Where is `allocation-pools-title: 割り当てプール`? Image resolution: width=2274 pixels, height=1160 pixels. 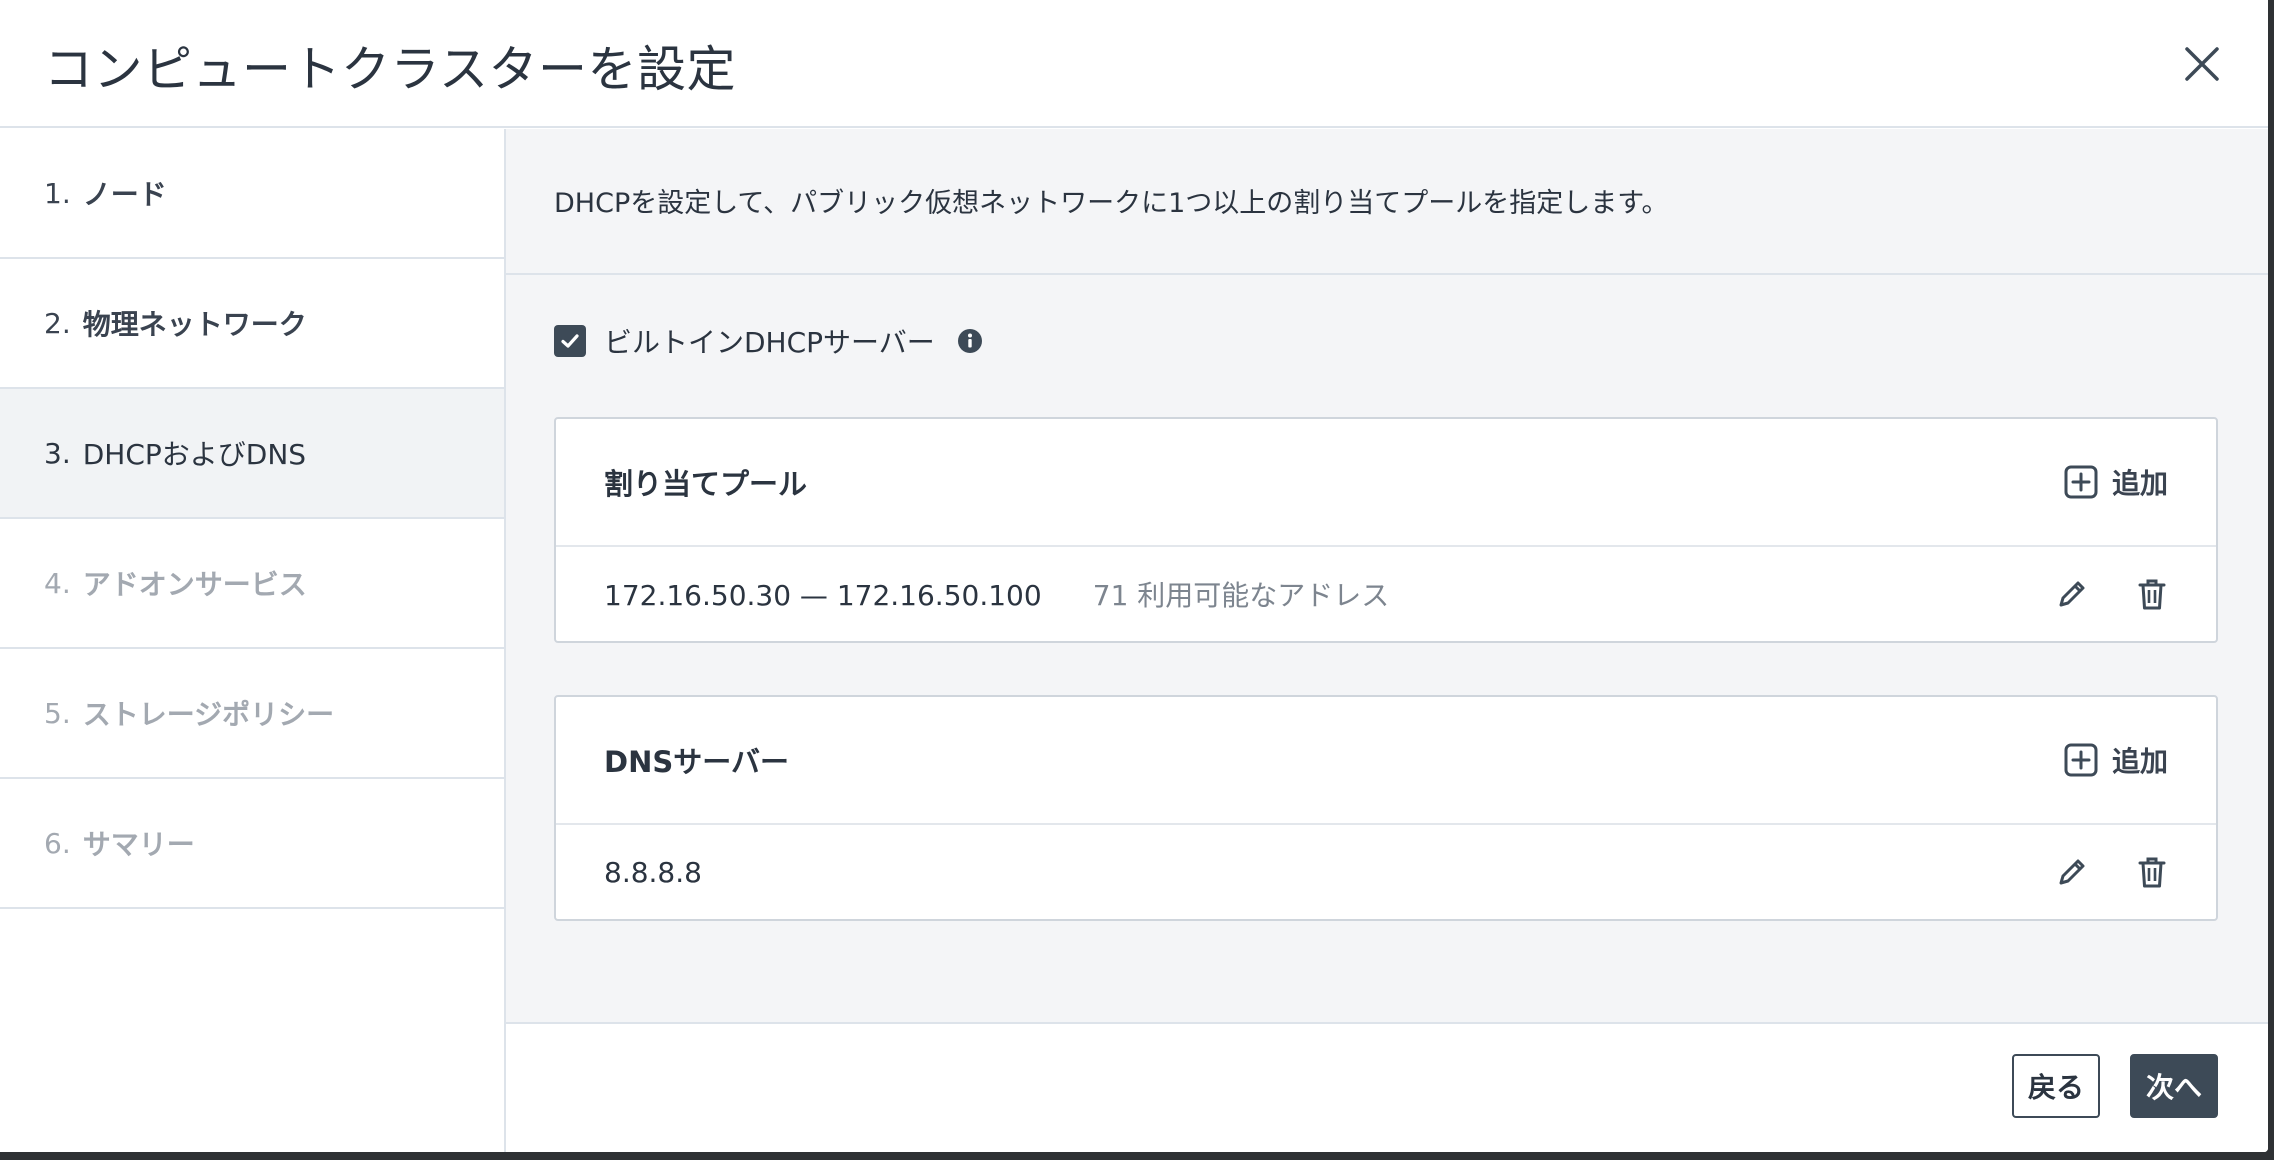 allocation-pools-title: 割り当てプール is located at coordinates (706, 484).